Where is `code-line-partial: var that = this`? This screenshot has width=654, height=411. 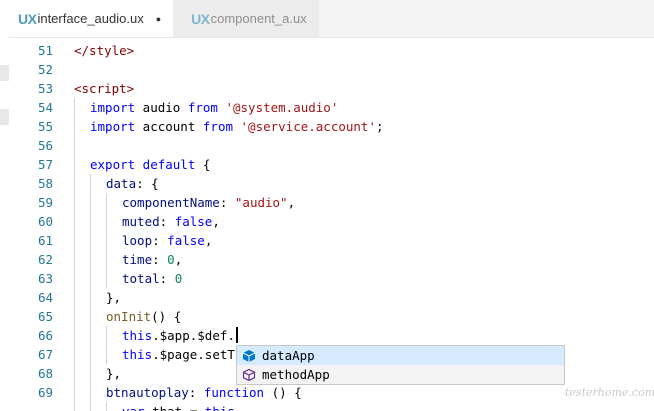 code-line-partial: var that = this is located at coordinates (178, 406).